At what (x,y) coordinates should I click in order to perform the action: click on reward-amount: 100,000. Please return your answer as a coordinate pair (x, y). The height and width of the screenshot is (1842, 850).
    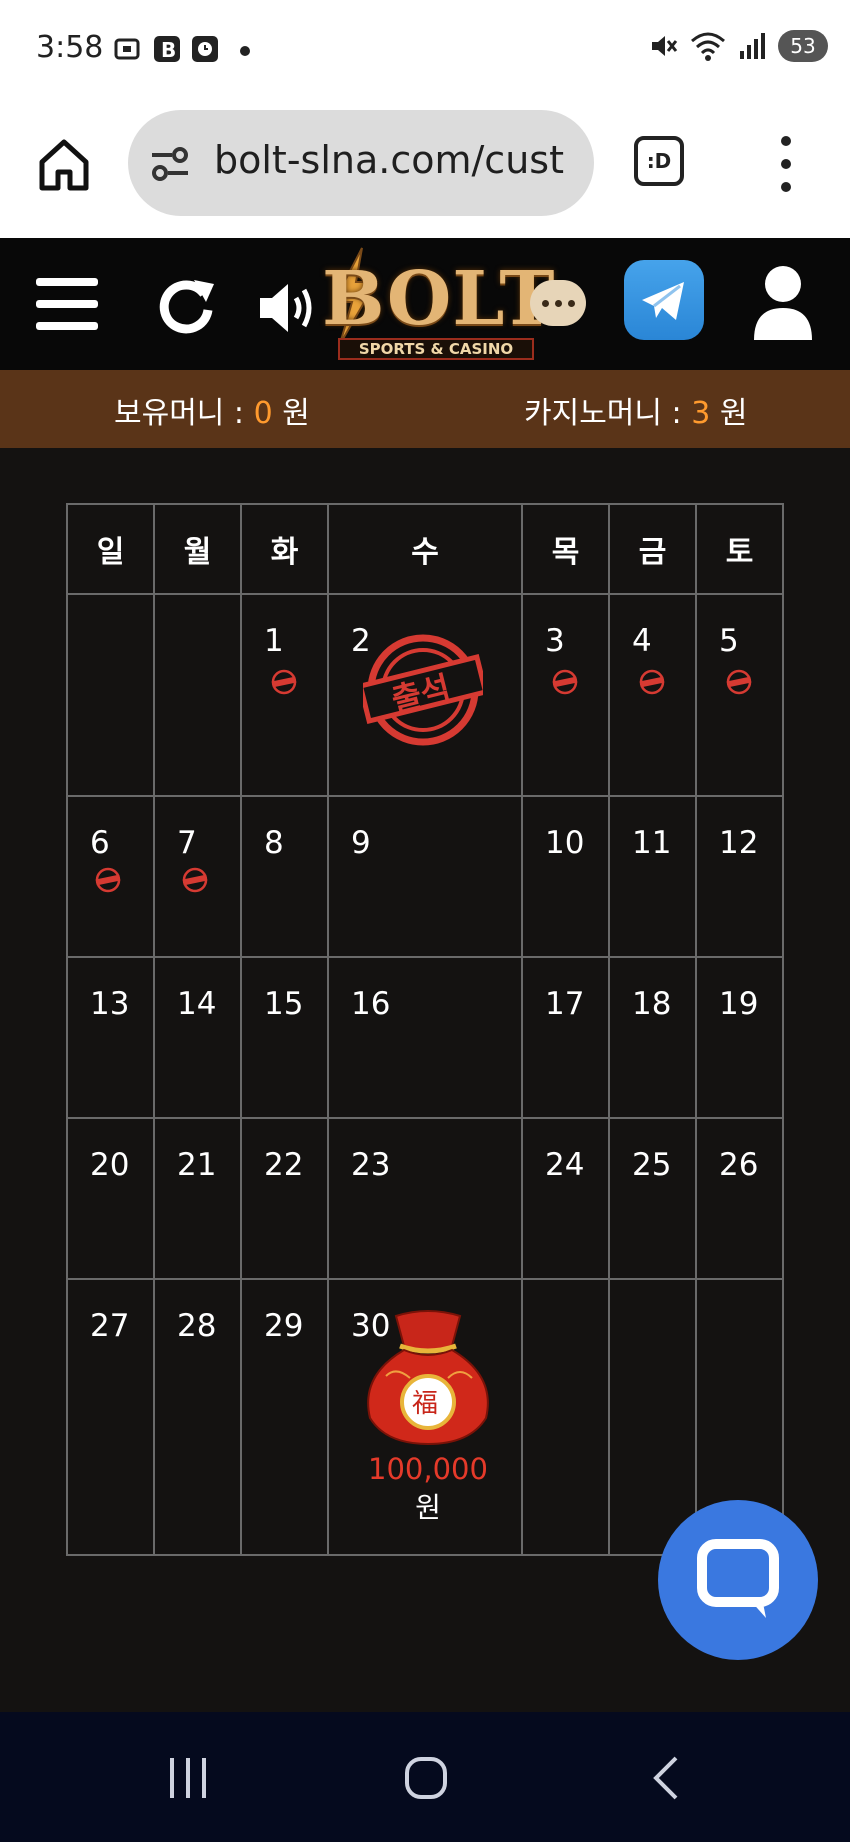
    Looking at the image, I should click on (428, 1469).